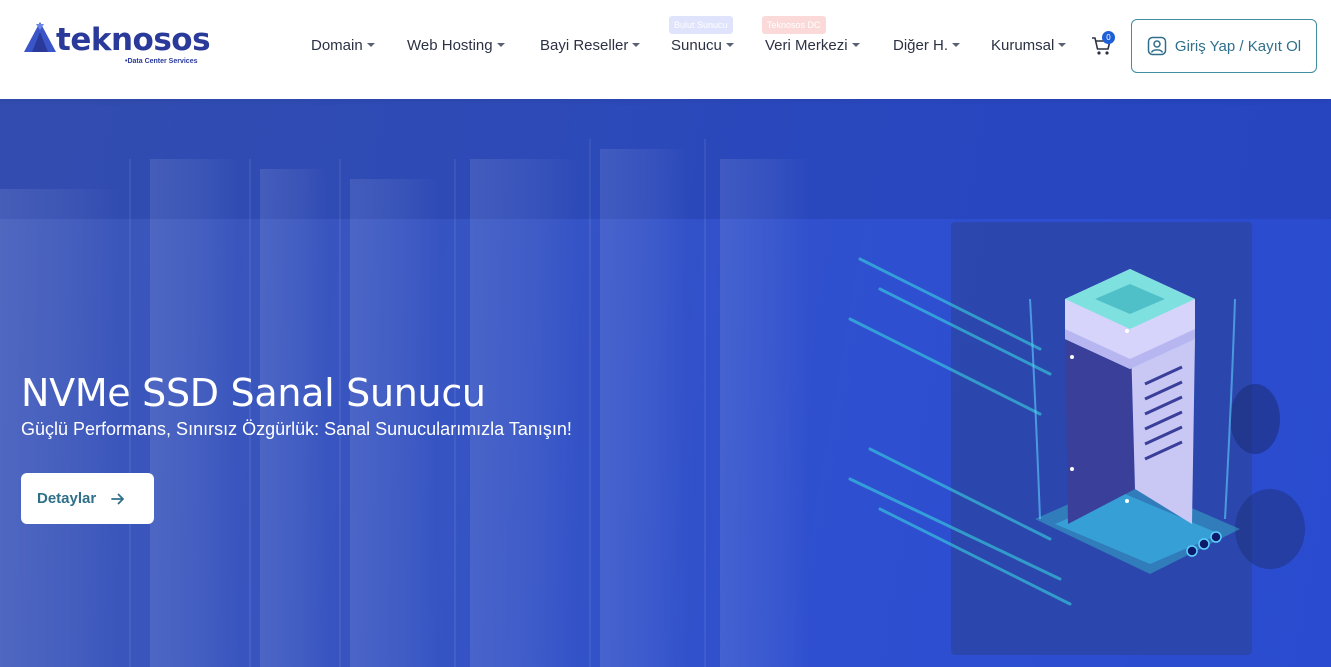 This screenshot has height=667, width=1331. What do you see at coordinates (67, 498) in the screenshot?
I see `details-label: Detaylar` at bounding box center [67, 498].